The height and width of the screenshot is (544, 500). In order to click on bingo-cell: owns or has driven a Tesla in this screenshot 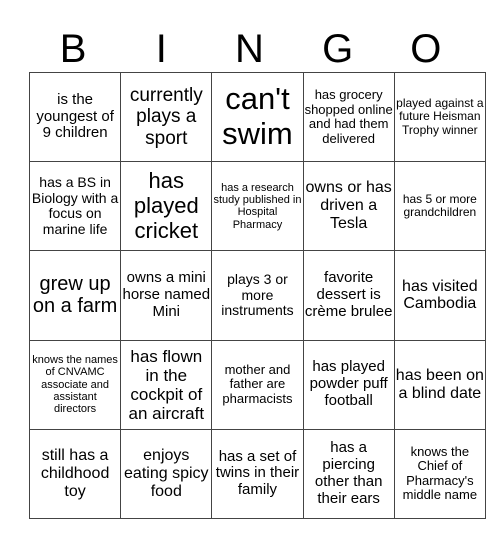, I will do `click(348, 206)`.